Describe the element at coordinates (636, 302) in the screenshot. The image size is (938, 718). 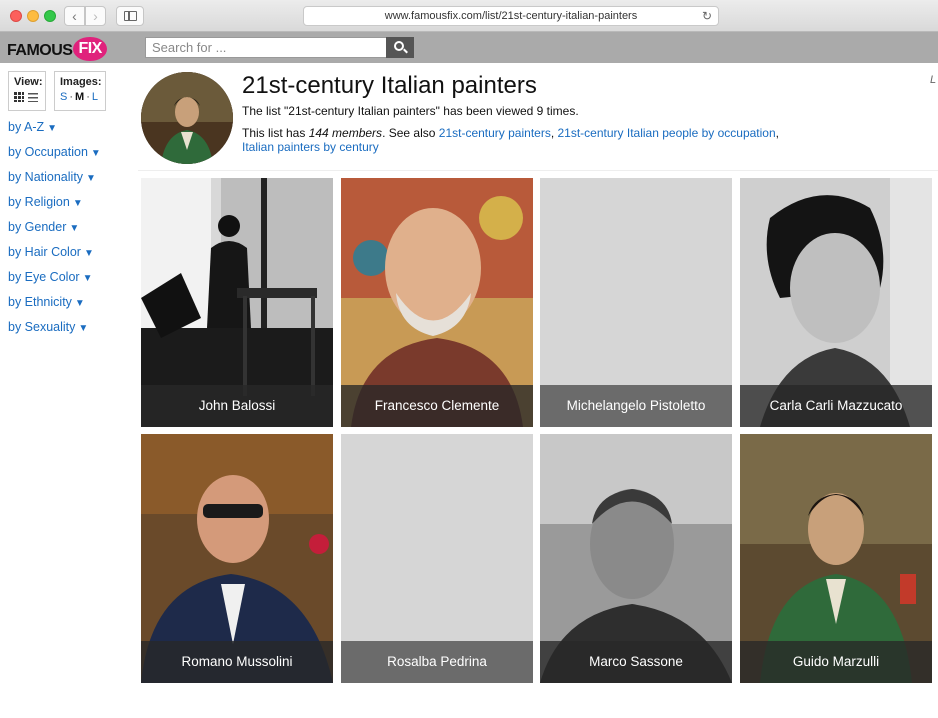
I see `person-card-michelangelo-pistoletto: Michelangelo Pistoletto` at that location.